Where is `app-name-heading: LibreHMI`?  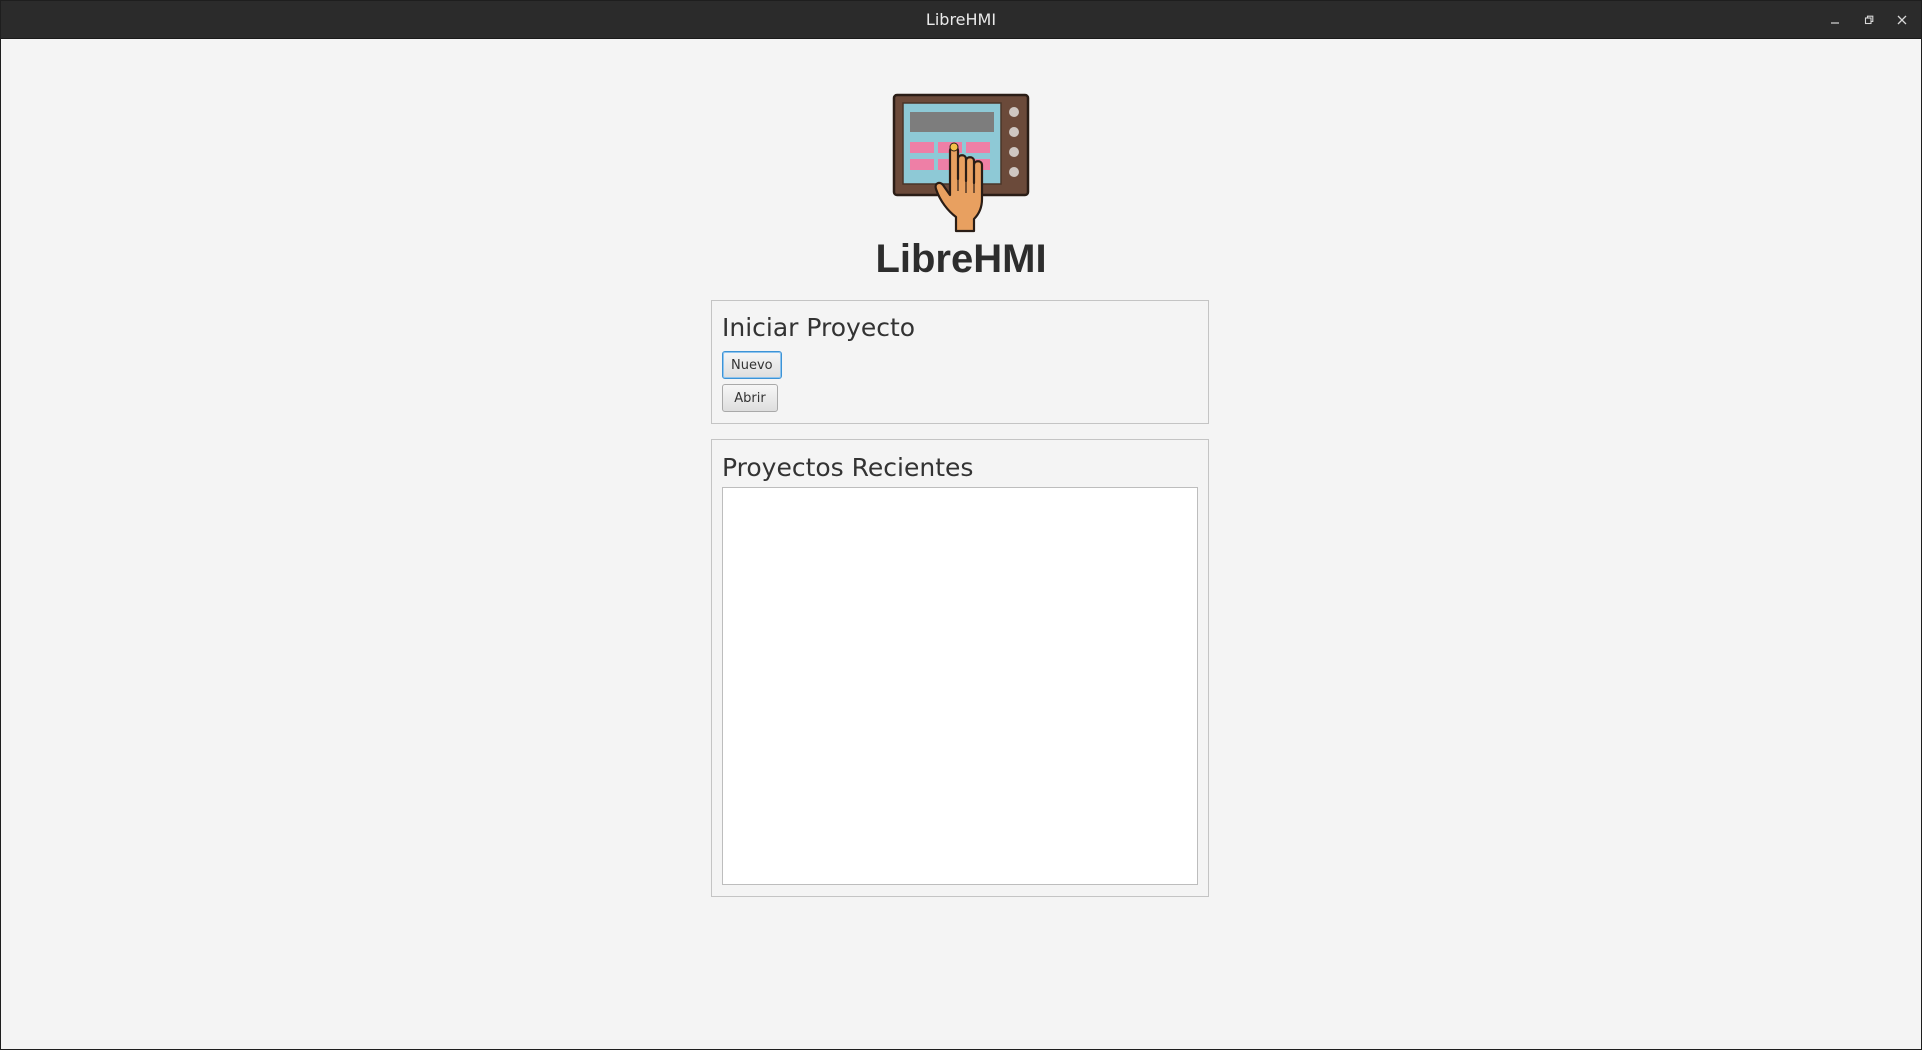 app-name-heading: LibreHMI is located at coordinates (961, 259).